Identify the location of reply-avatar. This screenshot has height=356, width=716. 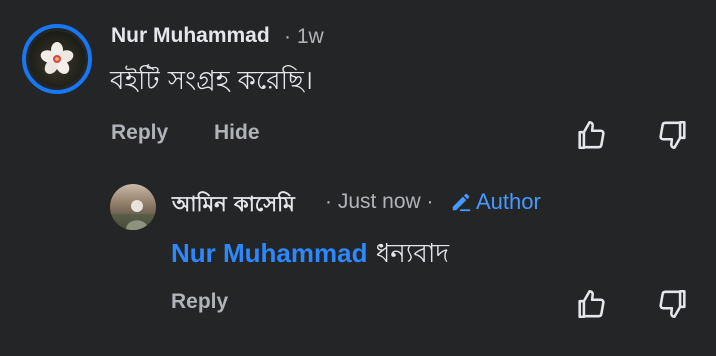
(133, 207).